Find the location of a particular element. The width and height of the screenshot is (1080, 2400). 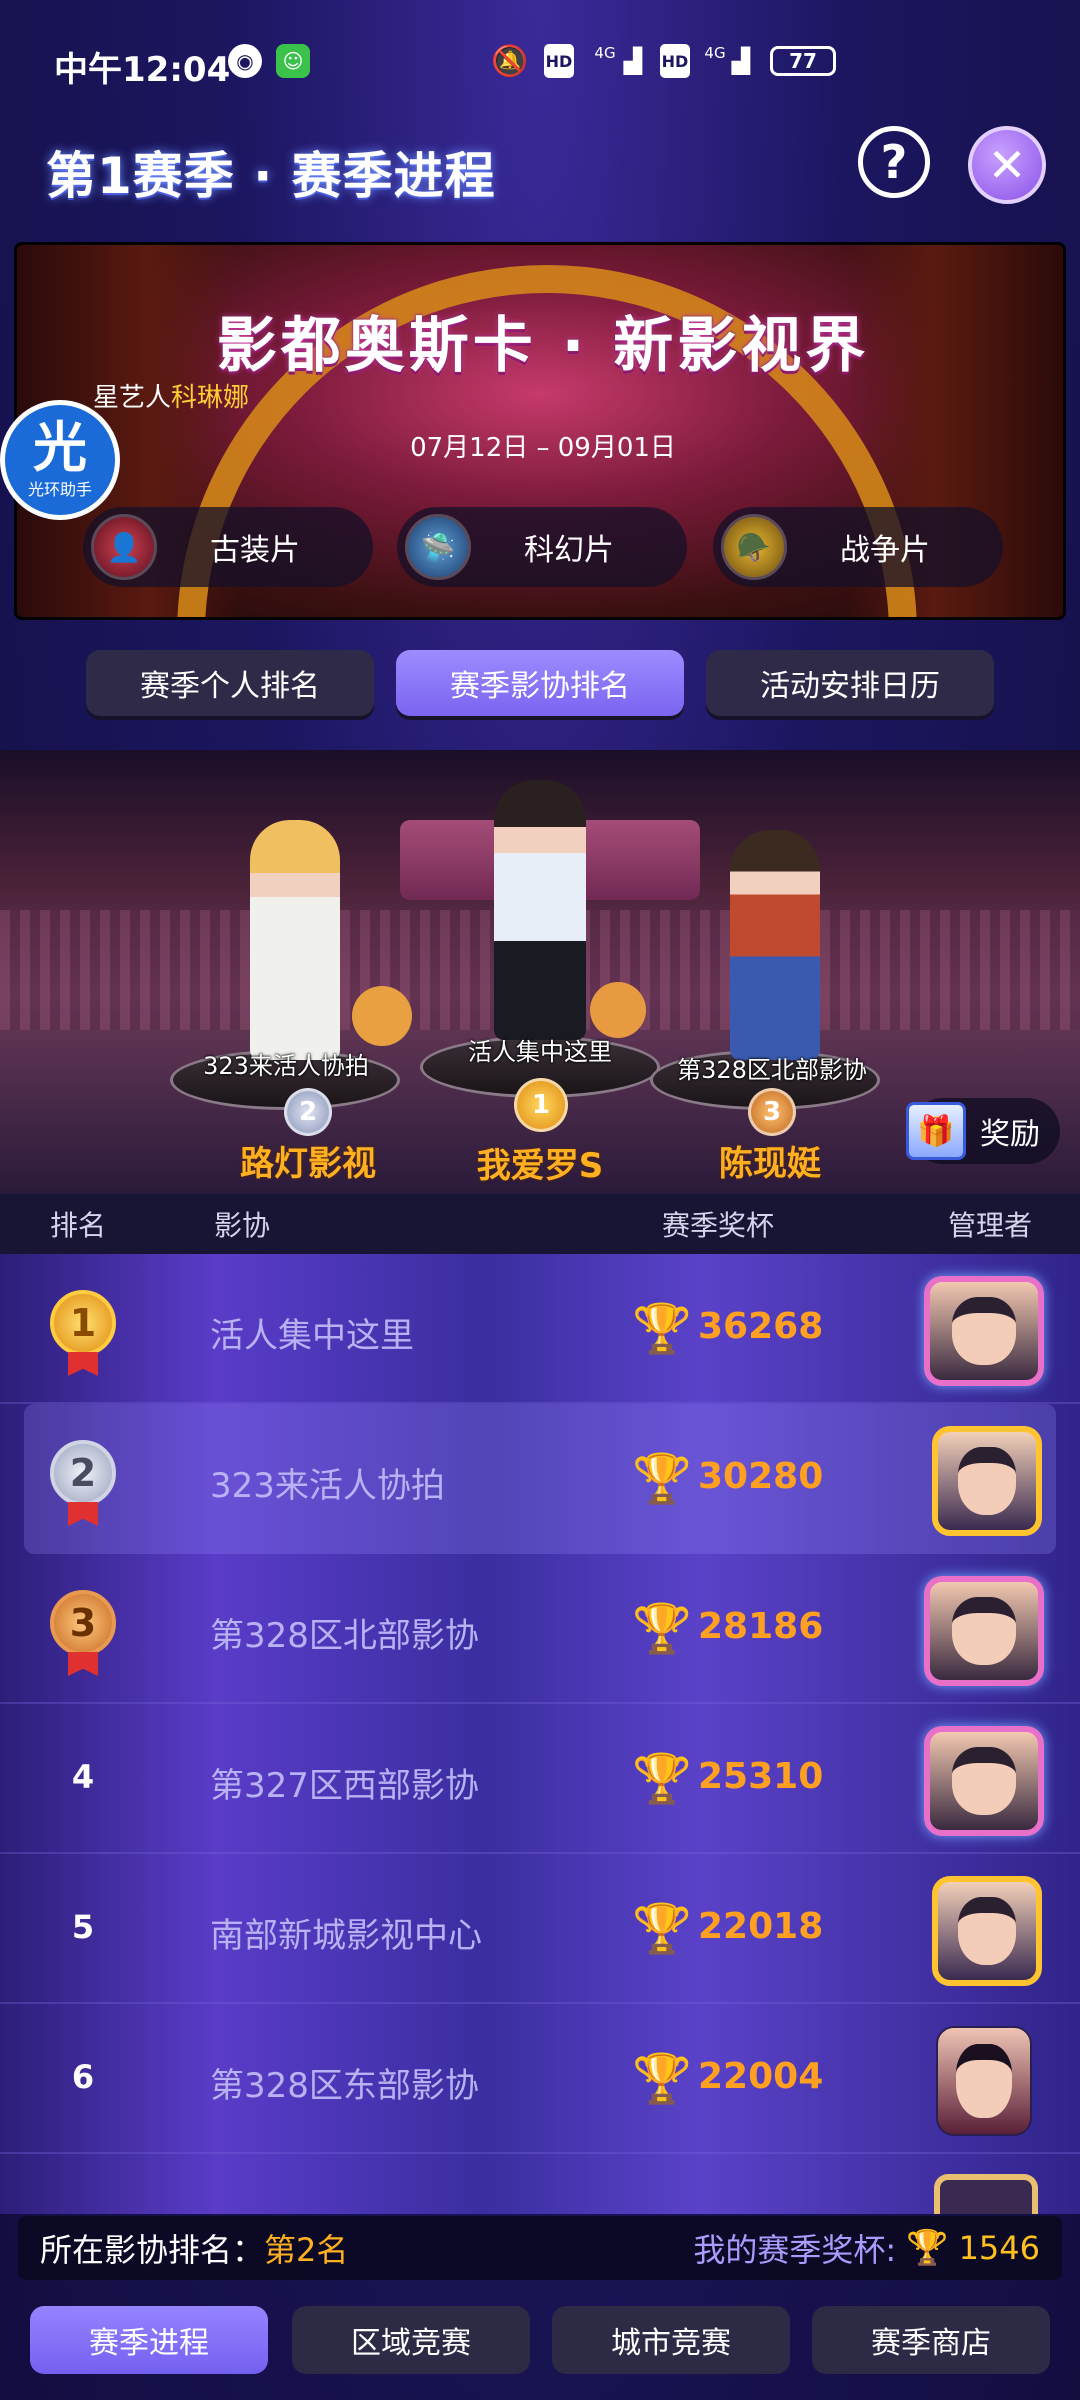

header-rank: 排名 is located at coordinates (78, 1225).